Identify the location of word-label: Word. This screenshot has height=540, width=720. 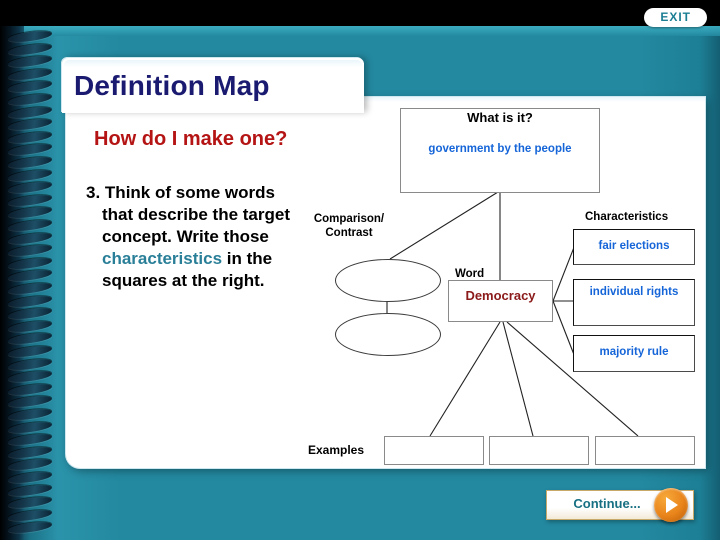
(470, 274).